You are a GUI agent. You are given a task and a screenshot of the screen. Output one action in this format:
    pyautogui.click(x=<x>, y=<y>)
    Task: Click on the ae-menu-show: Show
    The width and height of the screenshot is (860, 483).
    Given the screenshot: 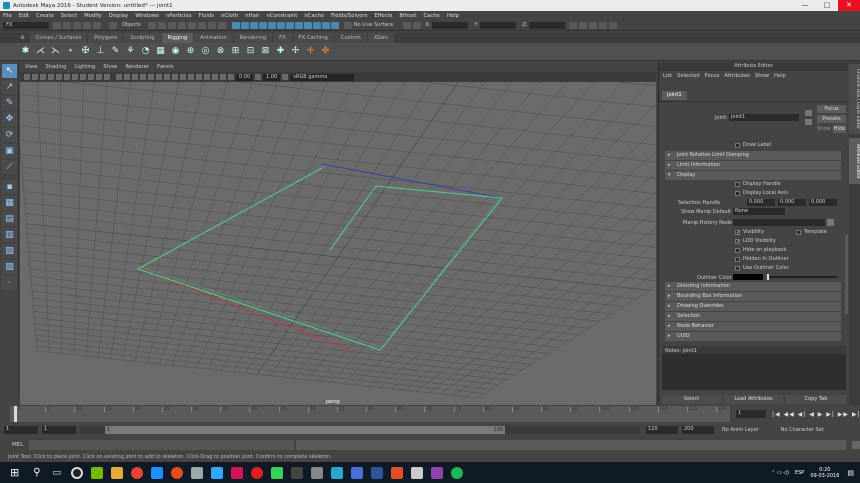 What is the action you would take?
    pyautogui.click(x=762, y=76)
    